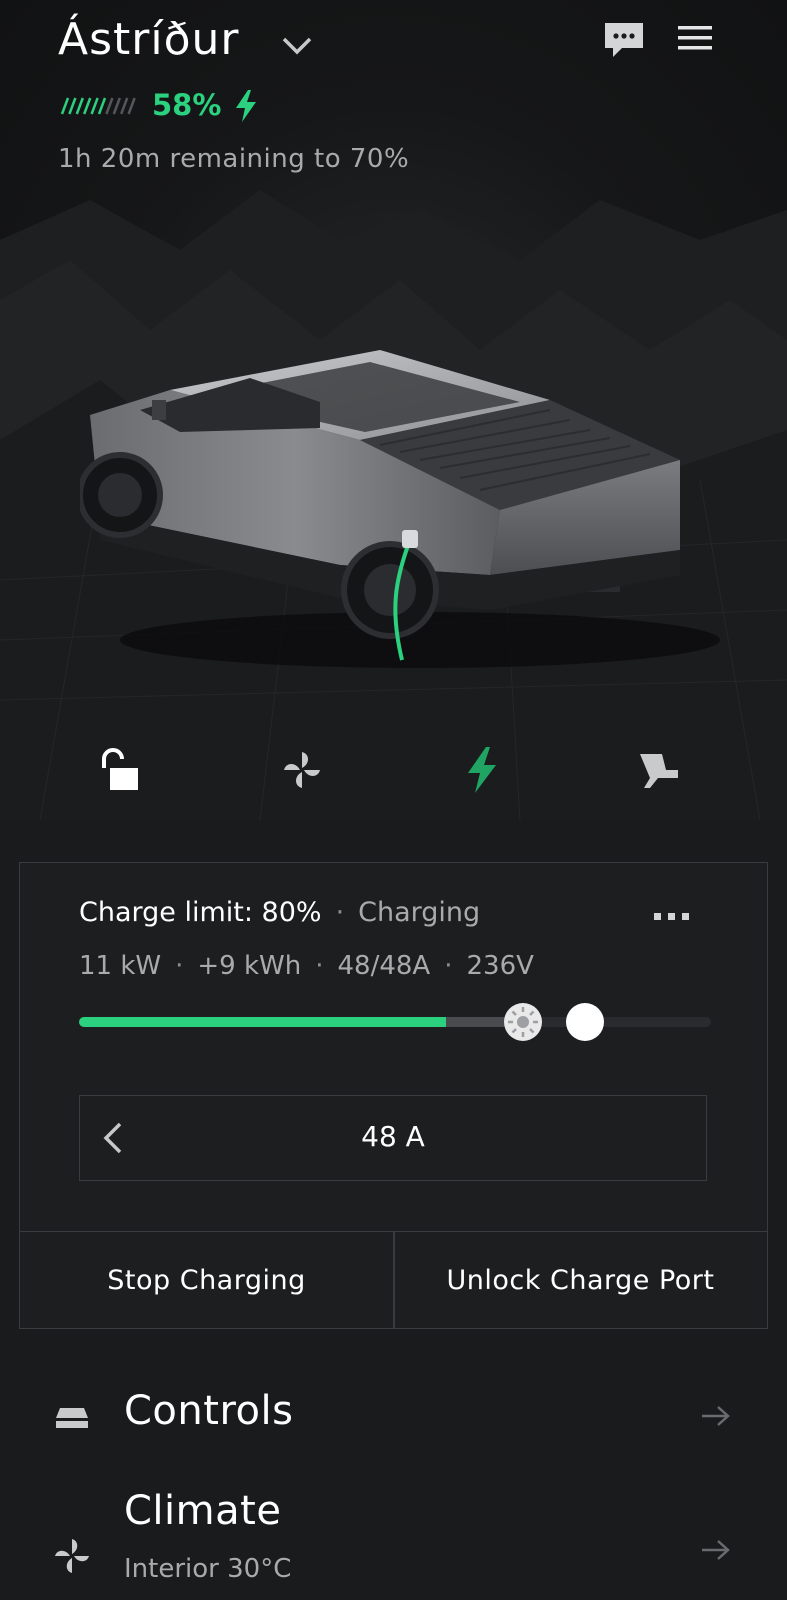 Image resolution: width=787 pixels, height=1600 pixels. I want to click on battery-status: 58%, so click(208, 106).